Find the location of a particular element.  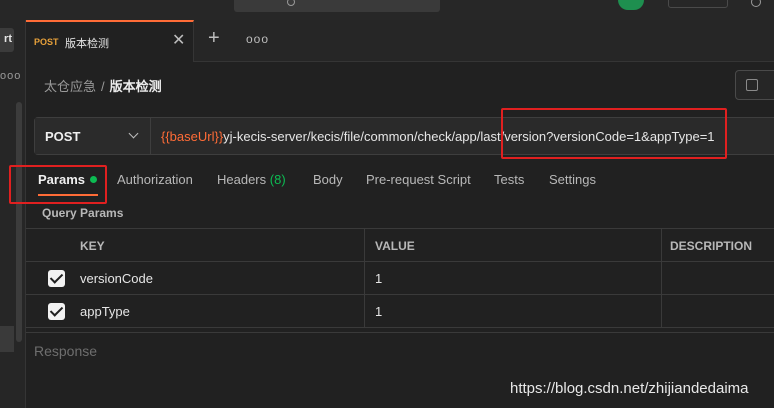

table-row: versionCode 1 is located at coordinates (400, 278).